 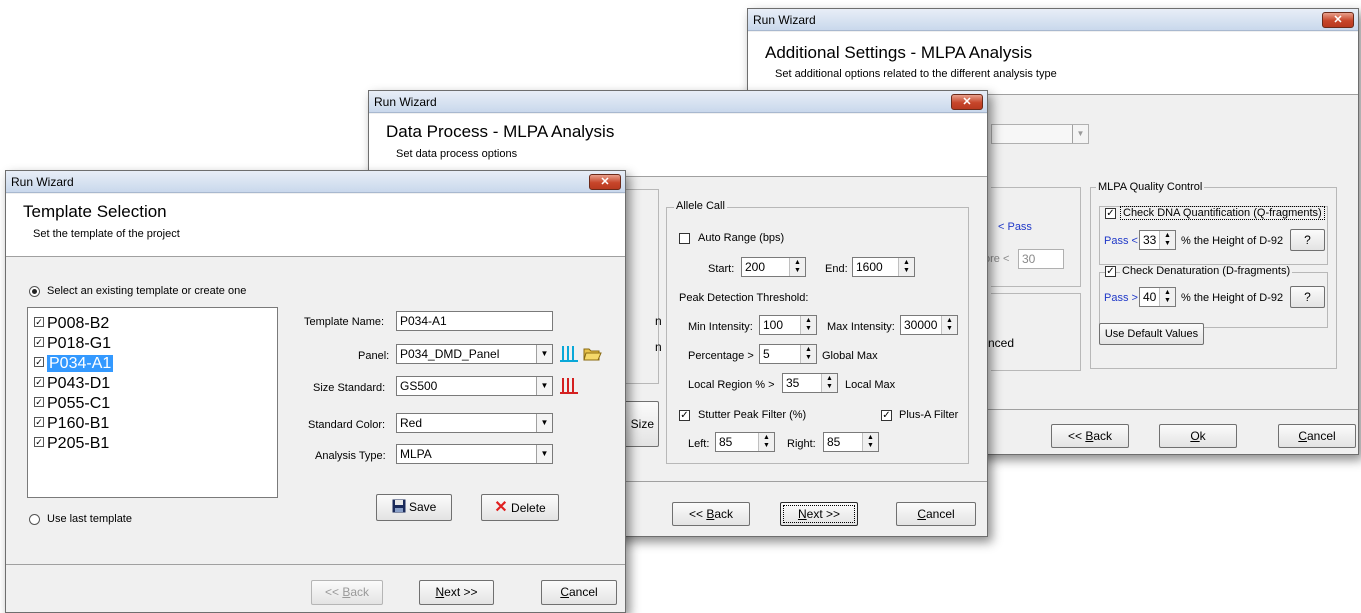 I want to click on percentage-label: Percentage >, so click(x=721, y=356).